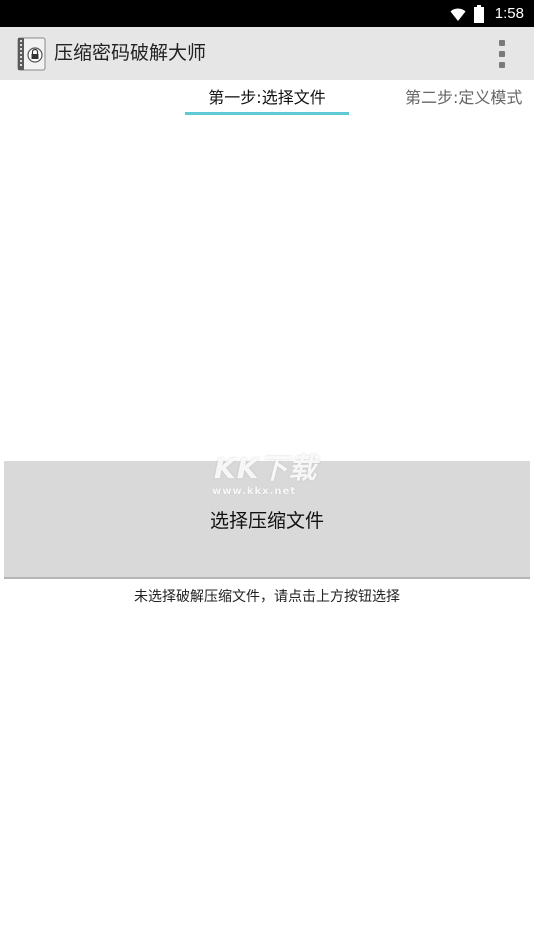 Image resolution: width=534 pixels, height=949 pixels. Describe the element at coordinates (267, 13) in the screenshot. I see `status-bar: 1:58` at that location.